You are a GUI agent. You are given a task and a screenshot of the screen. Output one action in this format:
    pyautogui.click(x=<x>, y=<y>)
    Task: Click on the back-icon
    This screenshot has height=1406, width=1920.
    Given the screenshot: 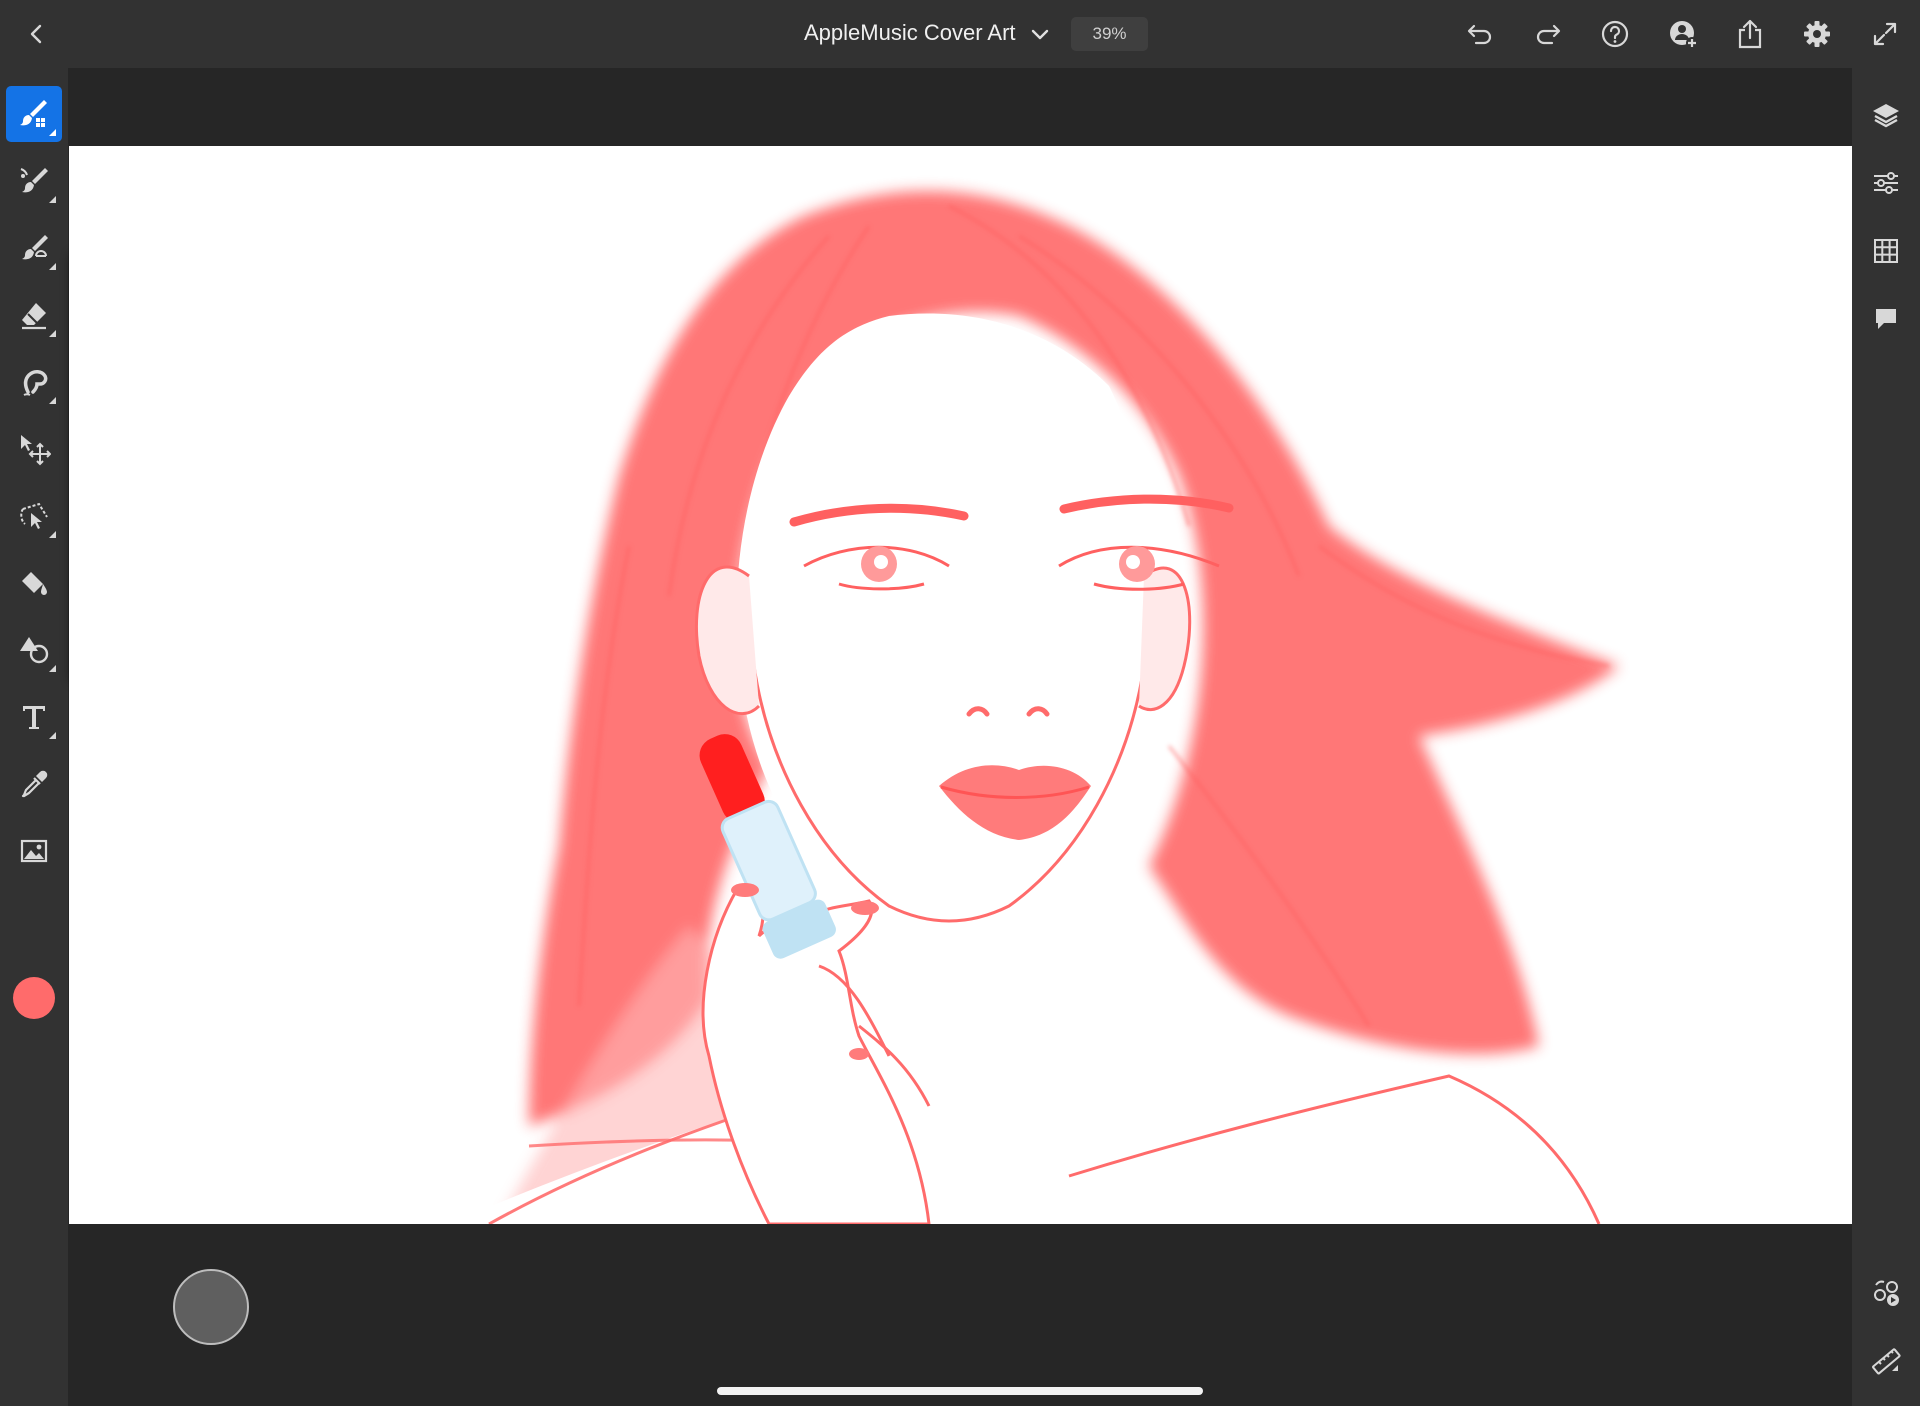 What is the action you would take?
    pyautogui.click(x=36, y=34)
    